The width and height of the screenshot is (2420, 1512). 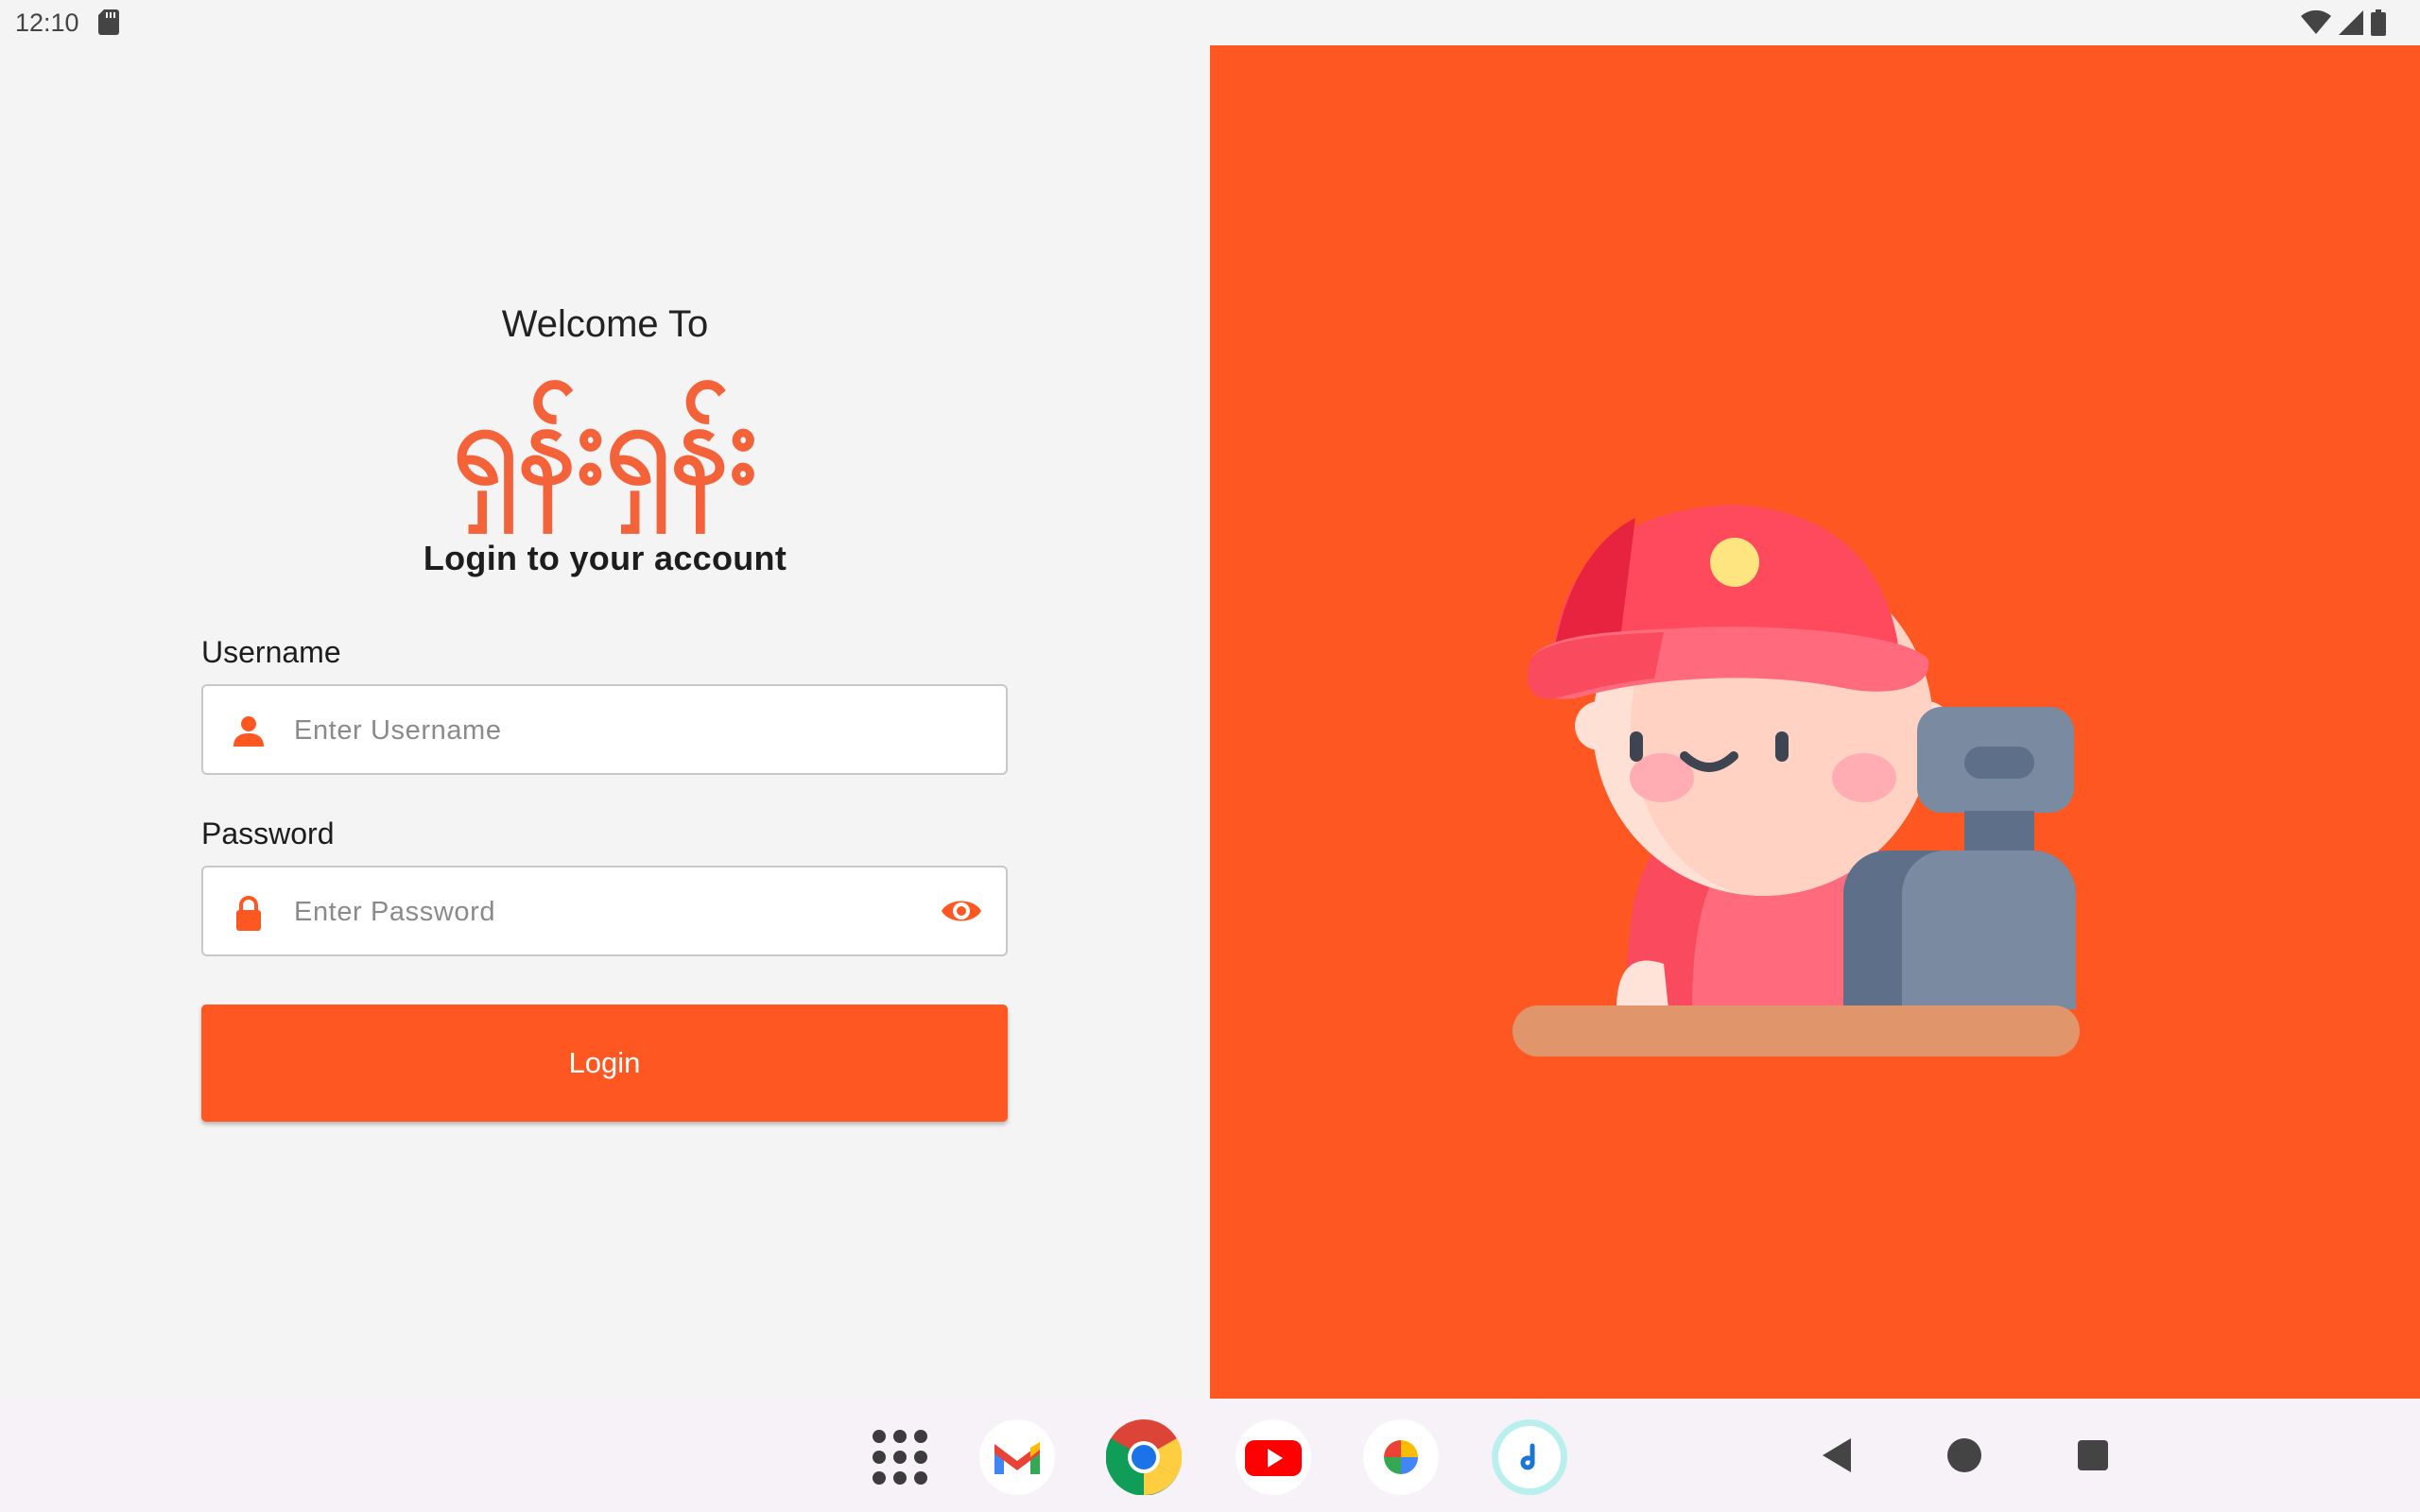 I want to click on brand-name: ရှန်းရှန်း, so click(x=605, y=456).